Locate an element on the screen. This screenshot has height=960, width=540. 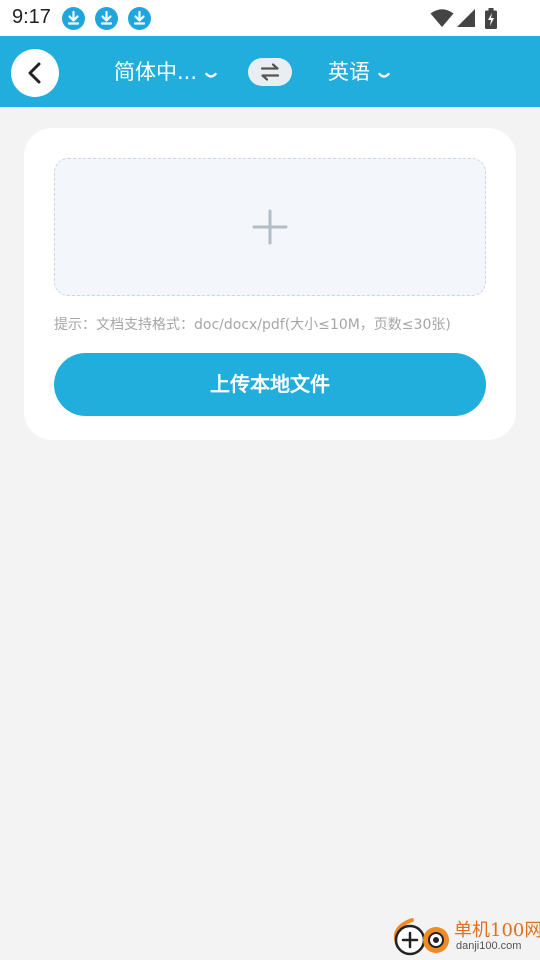
watermark-url: danji100.com is located at coordinates (489, 946).